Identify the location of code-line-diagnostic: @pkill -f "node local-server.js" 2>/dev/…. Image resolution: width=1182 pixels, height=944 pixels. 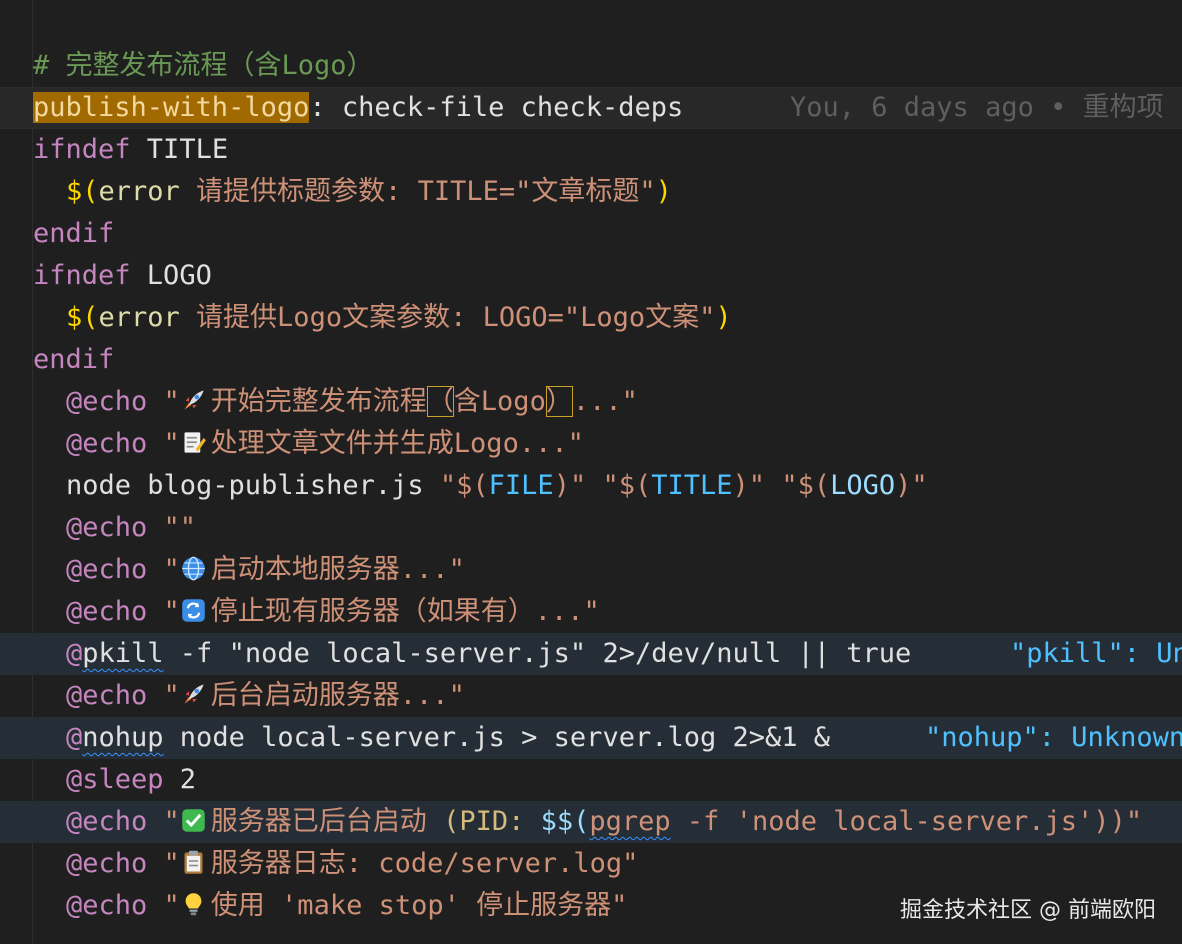
(591, 654).